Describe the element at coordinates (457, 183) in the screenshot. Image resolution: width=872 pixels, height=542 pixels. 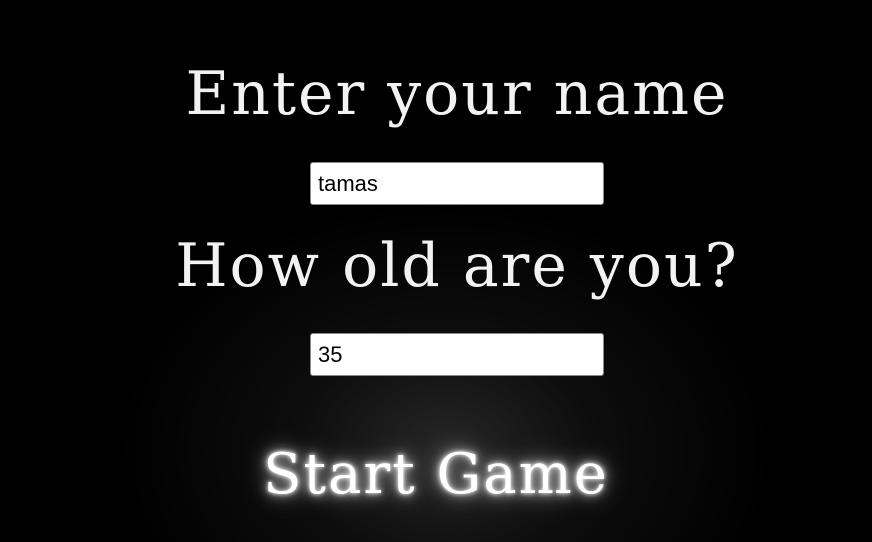
I see `name-input` at that location.